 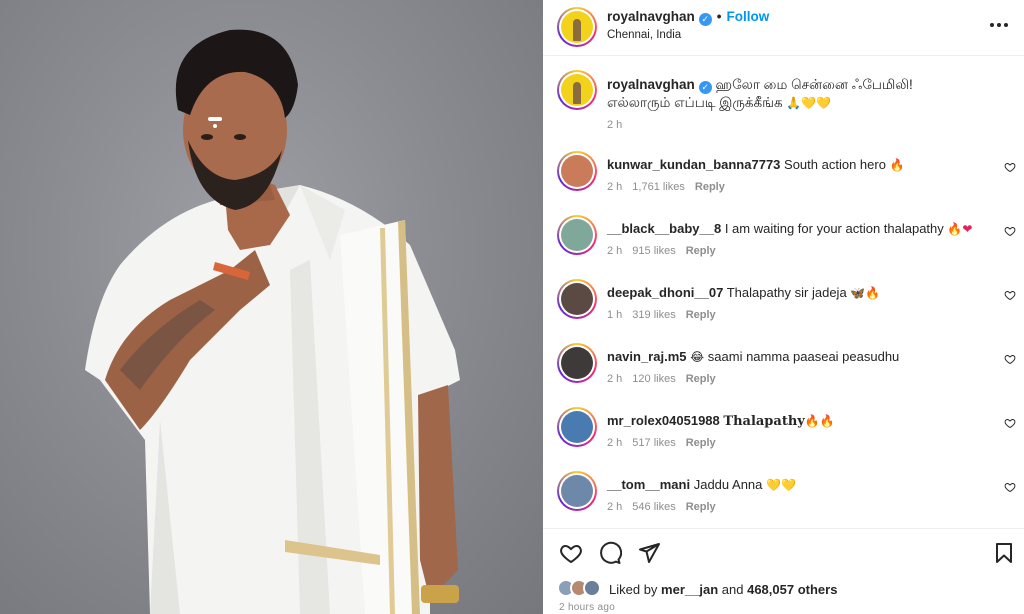 What do you see at coordinates (633, 589) in the screenshot?
I see `likes-prefix: Liked by` at bounding box center [633, 589].